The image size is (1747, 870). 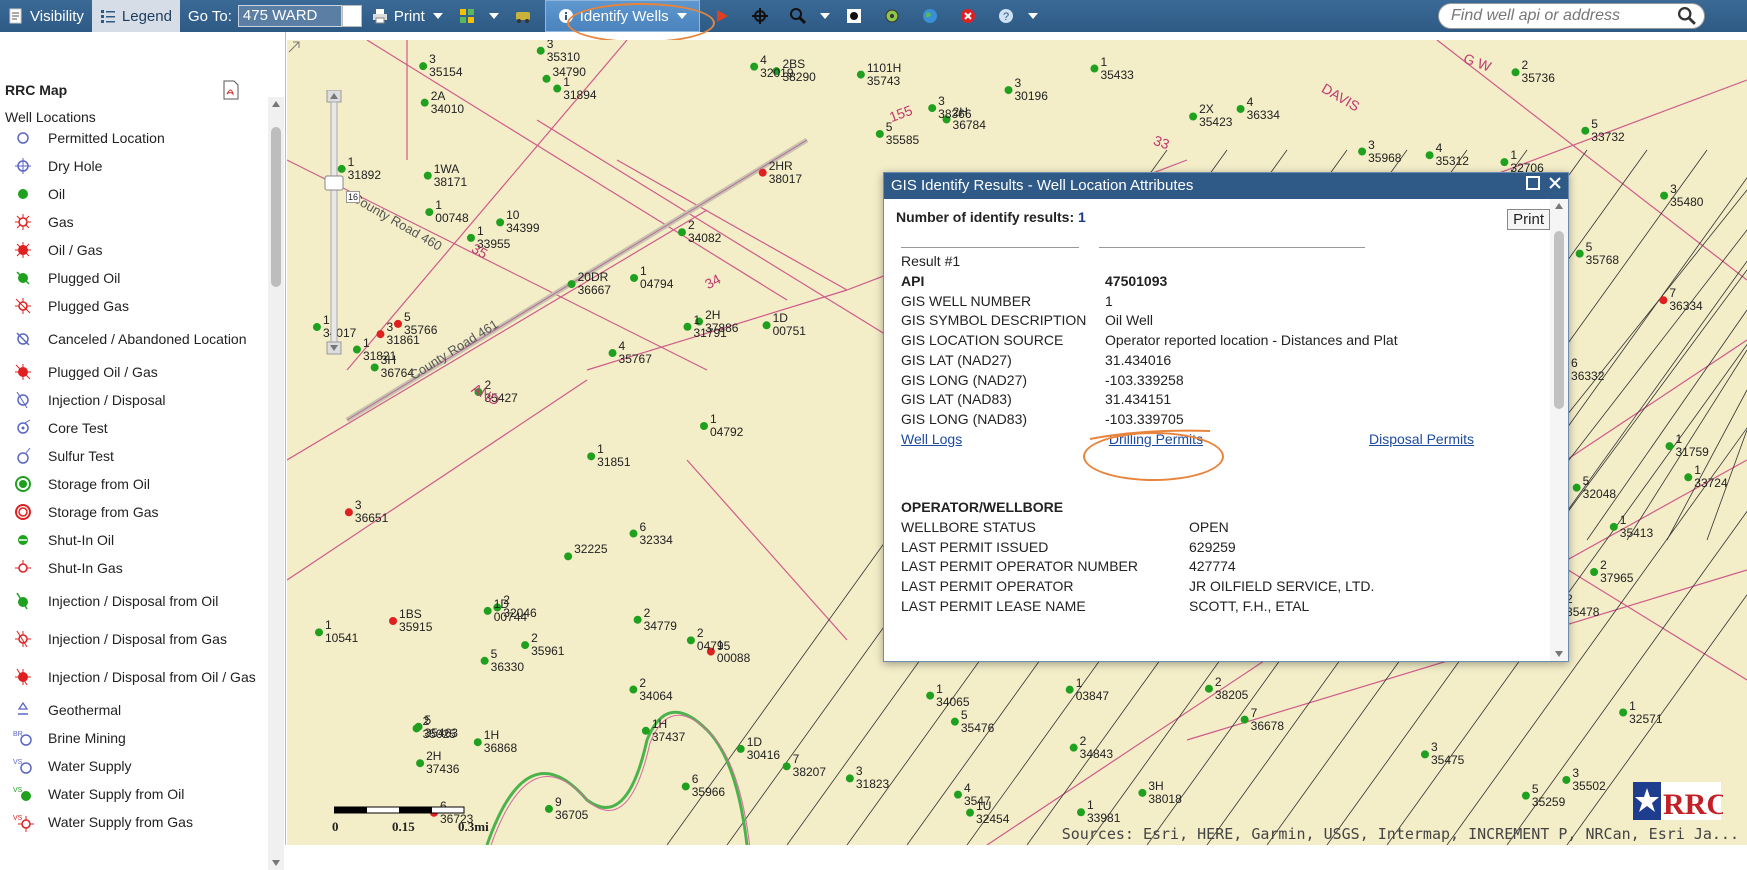 I want to click on popup-scrollbar, so click(x=1559, y=430).